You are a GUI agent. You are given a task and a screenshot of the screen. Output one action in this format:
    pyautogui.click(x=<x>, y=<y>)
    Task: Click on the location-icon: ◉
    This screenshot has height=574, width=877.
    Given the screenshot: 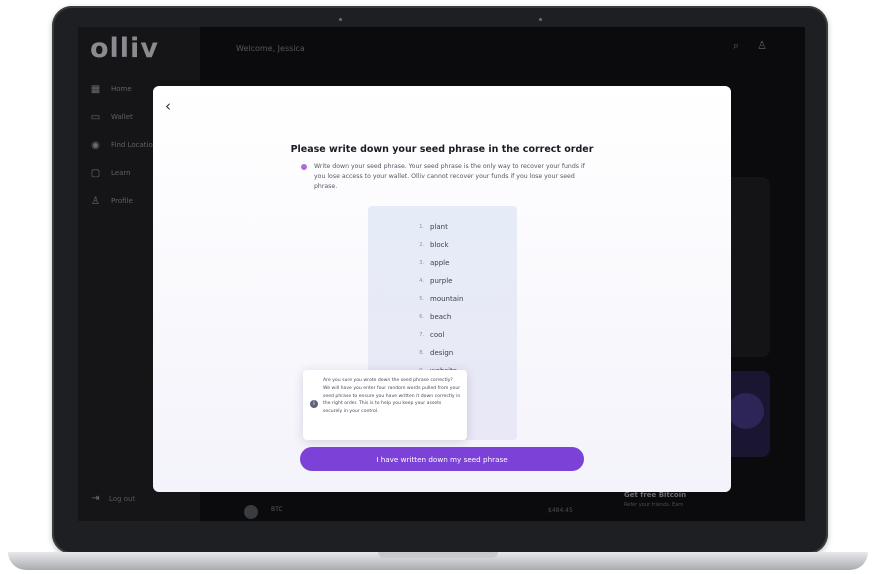 What is the action you would take?
    pyautogui.click(x=95, y=145)
    